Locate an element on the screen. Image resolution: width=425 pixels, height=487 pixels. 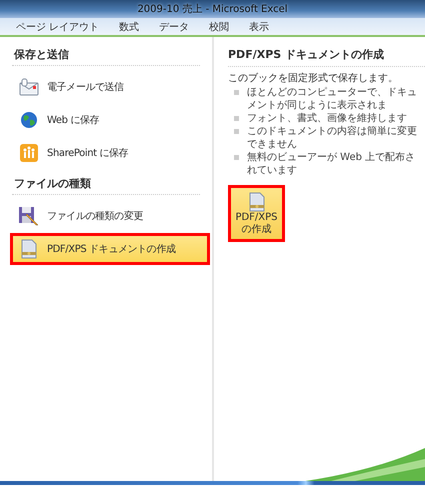
ribbon-tab: 校閲 is located at coordinates (219, 27).